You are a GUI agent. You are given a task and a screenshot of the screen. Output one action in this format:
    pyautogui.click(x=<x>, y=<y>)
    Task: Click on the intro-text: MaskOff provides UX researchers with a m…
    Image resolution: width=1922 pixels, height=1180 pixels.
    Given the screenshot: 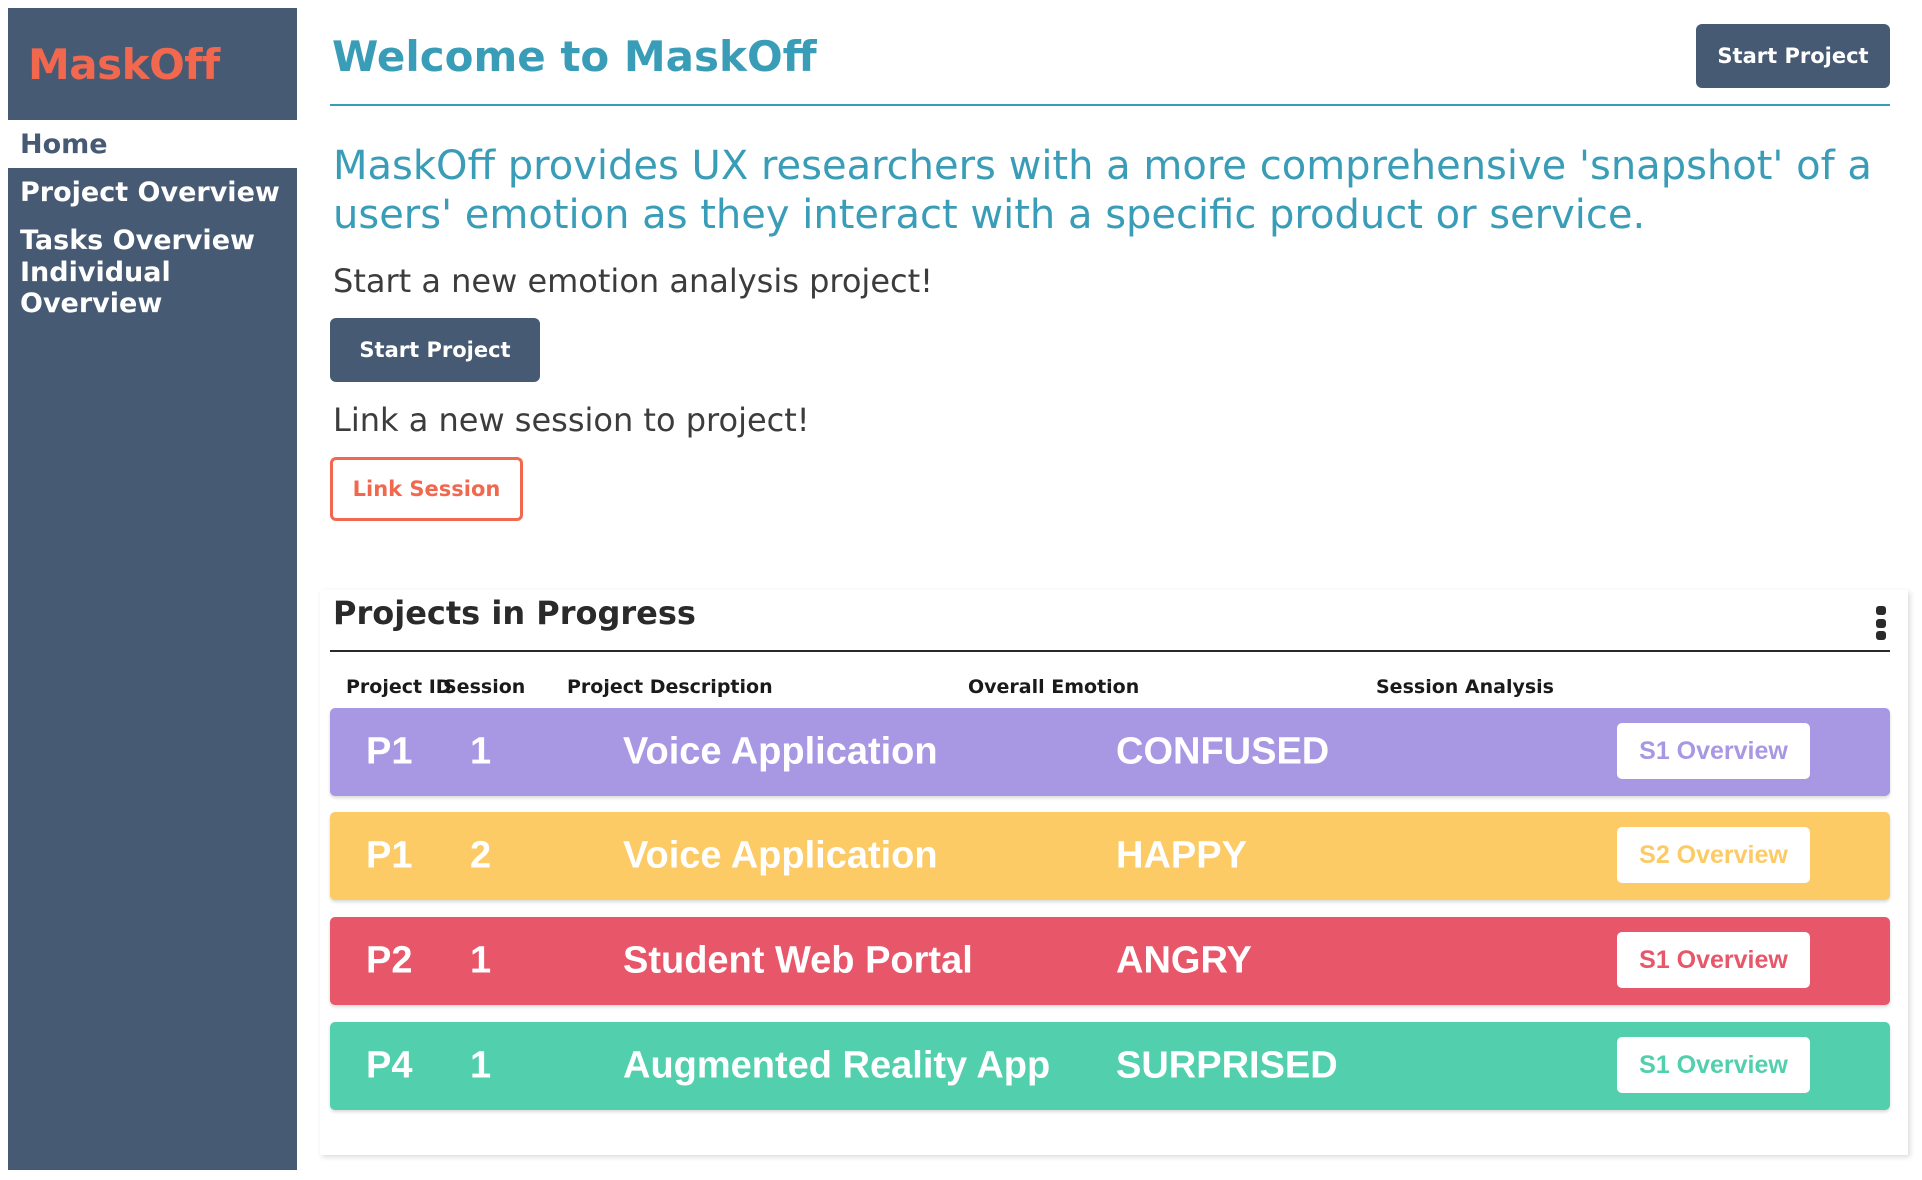 What is the action you would take?
    pyautogui.click(x=1102, y=190)
    